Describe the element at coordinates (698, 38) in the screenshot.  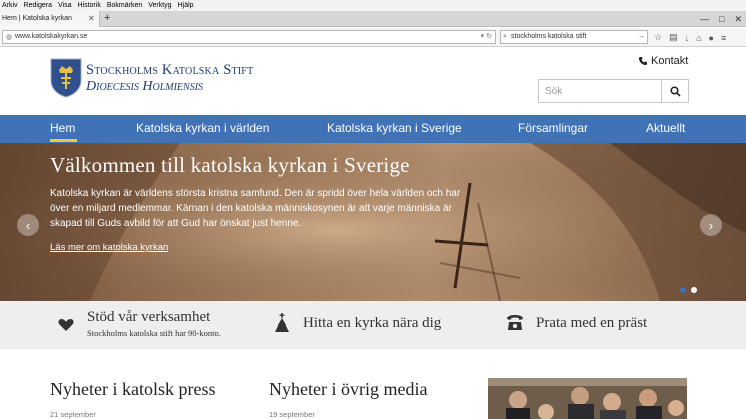
I see `home-icon: ⌂` at that location.